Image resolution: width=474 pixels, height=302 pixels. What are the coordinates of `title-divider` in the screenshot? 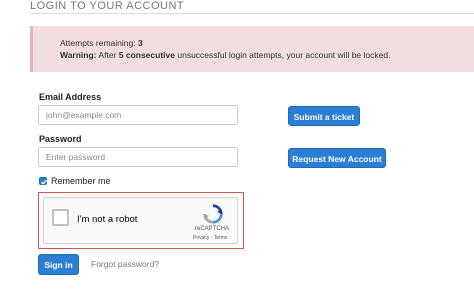 It's located at (252, 13).